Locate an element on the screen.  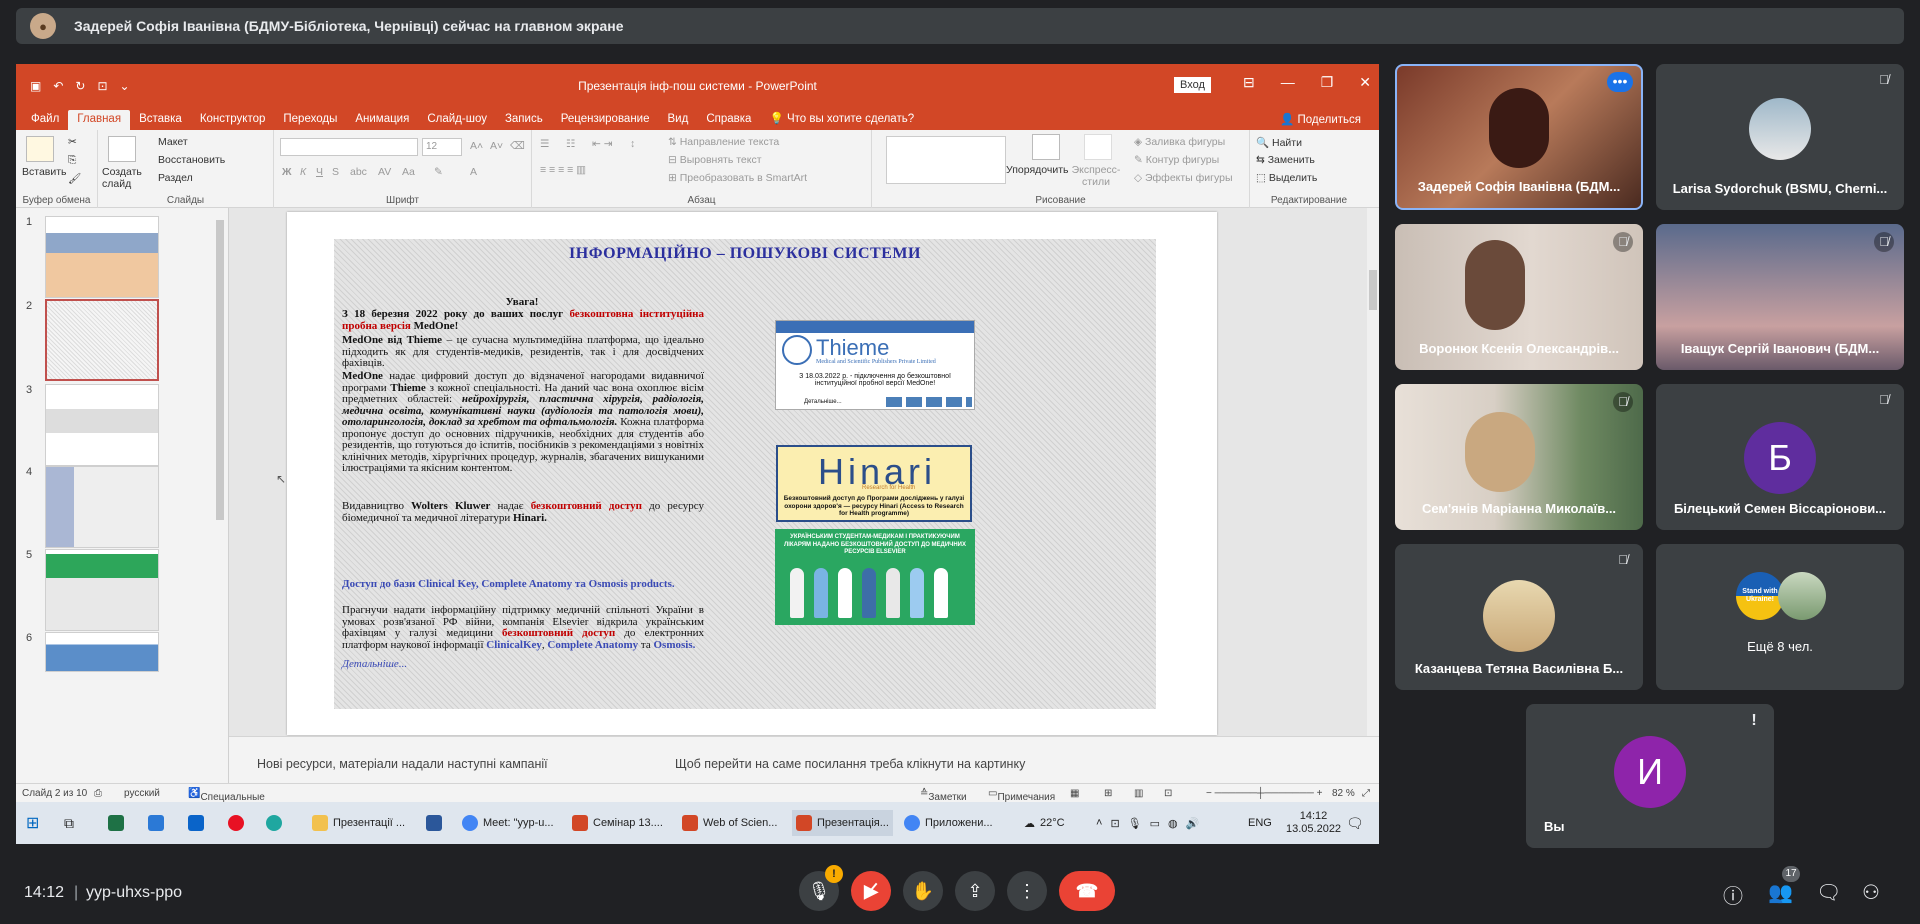
task-view-icon: ⧉ is located at coordinates (69, 823).